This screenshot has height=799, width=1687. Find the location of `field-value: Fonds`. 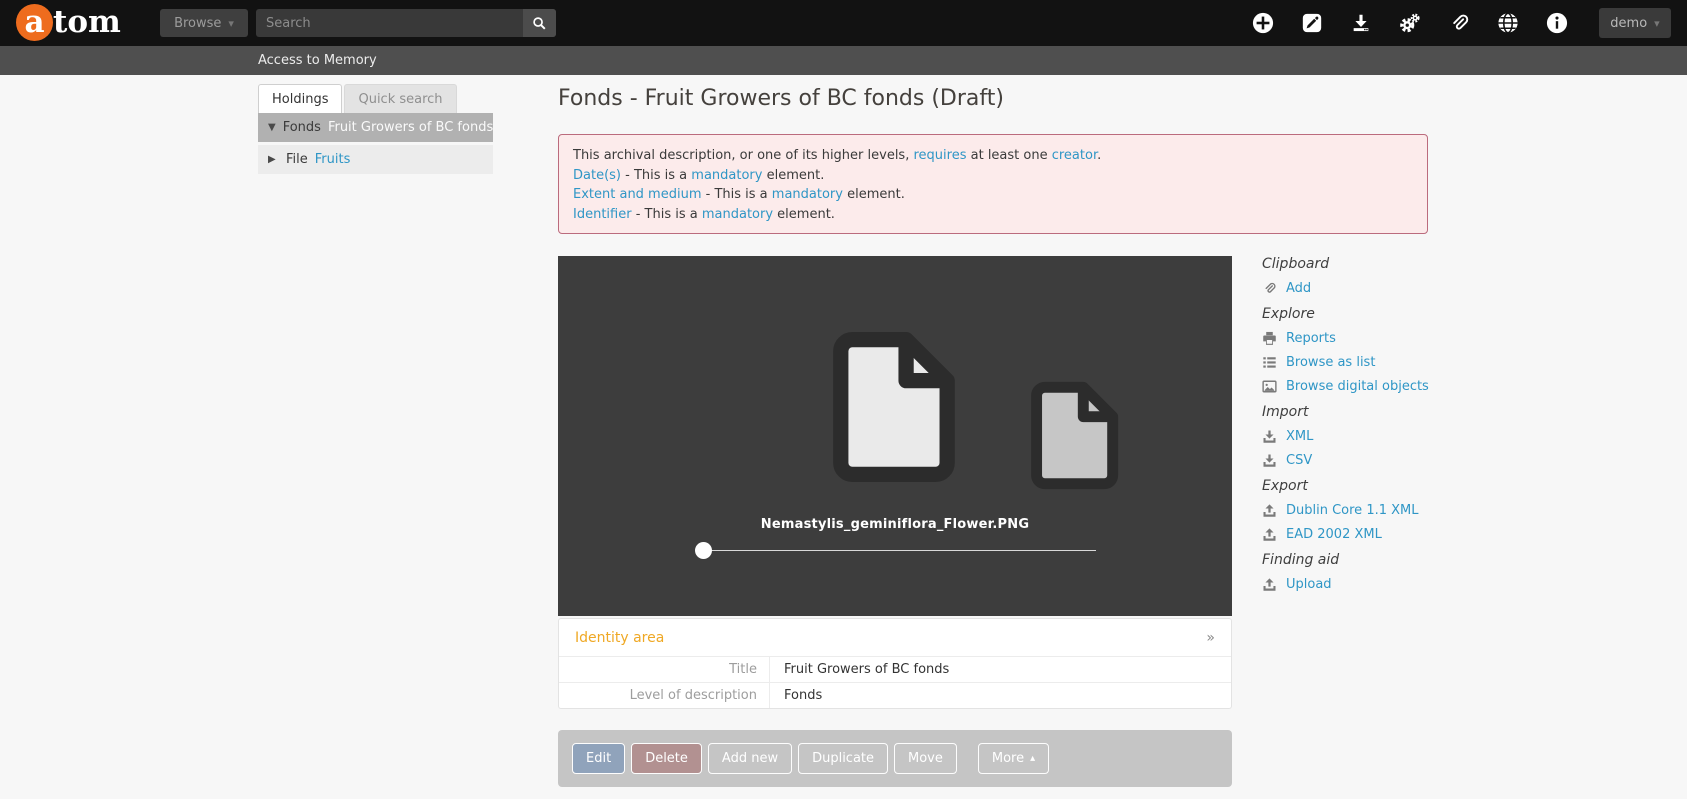

field-value: Fonds is located at coordinates (803, 695).